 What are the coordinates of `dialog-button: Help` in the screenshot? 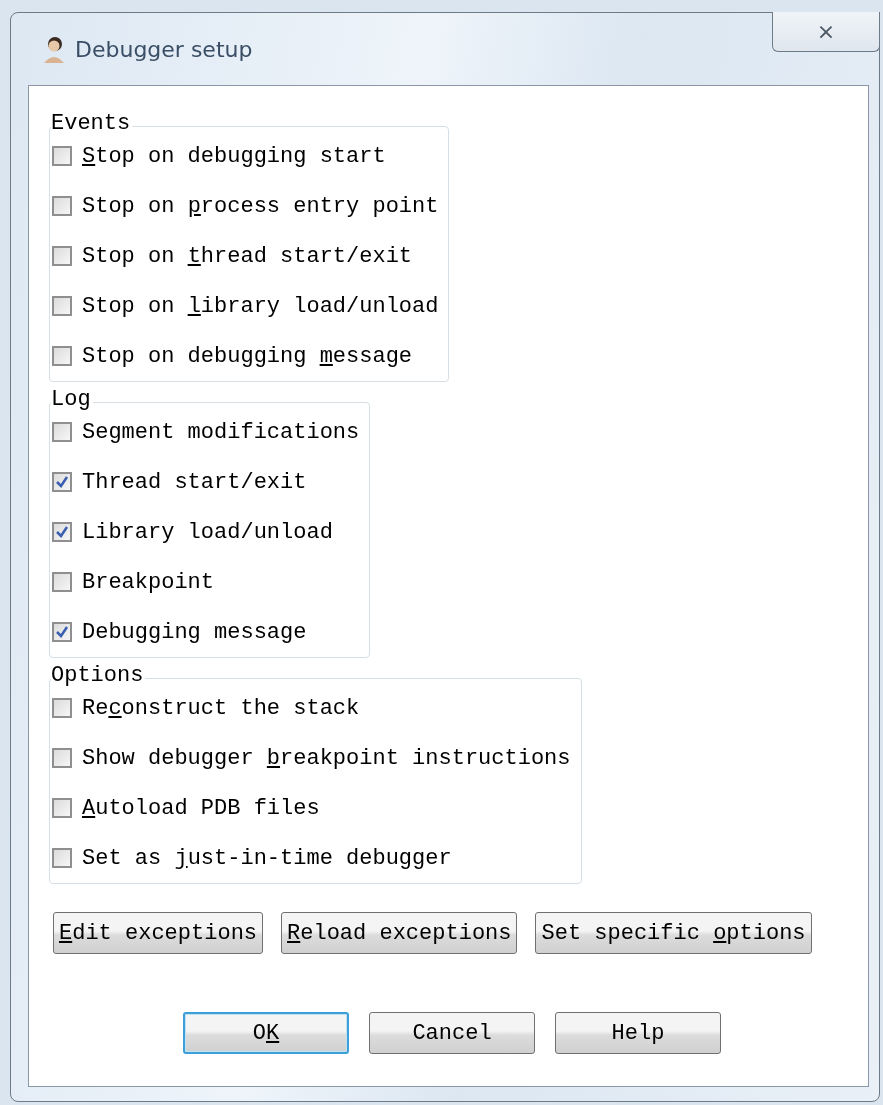 It's located at (638, 1033).